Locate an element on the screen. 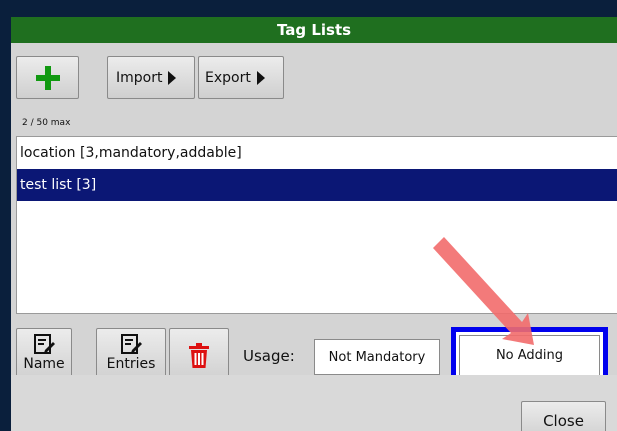 This screenshot has width=617, height=431. list-item: location [3,mandatory,addable] is located at coordinates (317, 153).